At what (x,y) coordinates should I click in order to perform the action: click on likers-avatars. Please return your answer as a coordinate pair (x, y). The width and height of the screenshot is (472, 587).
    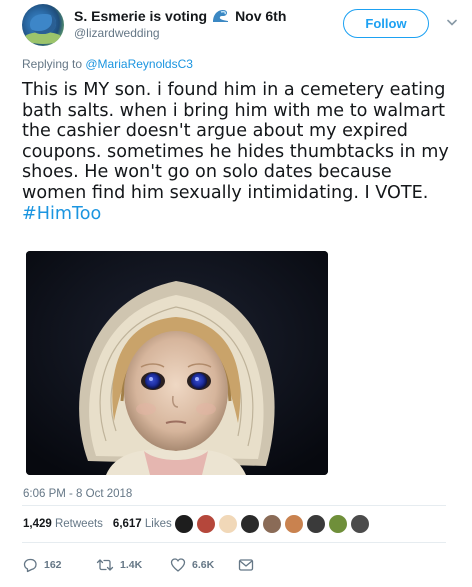
    Looking at the image, I should click on (273, 524).